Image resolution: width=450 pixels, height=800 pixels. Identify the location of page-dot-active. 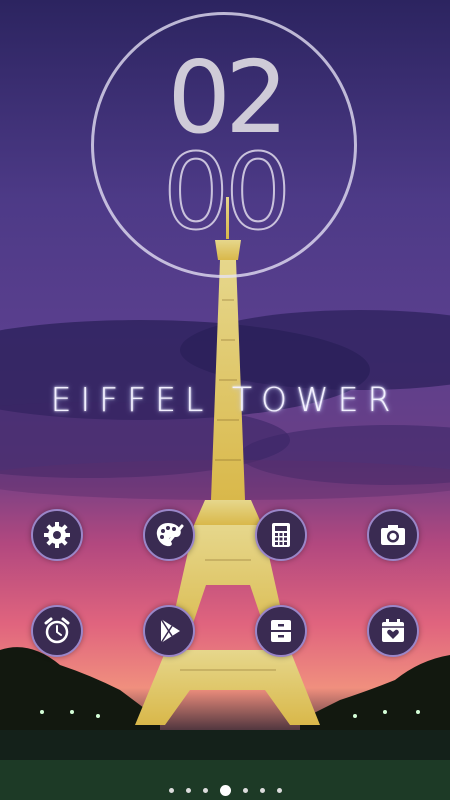
(225, 790).